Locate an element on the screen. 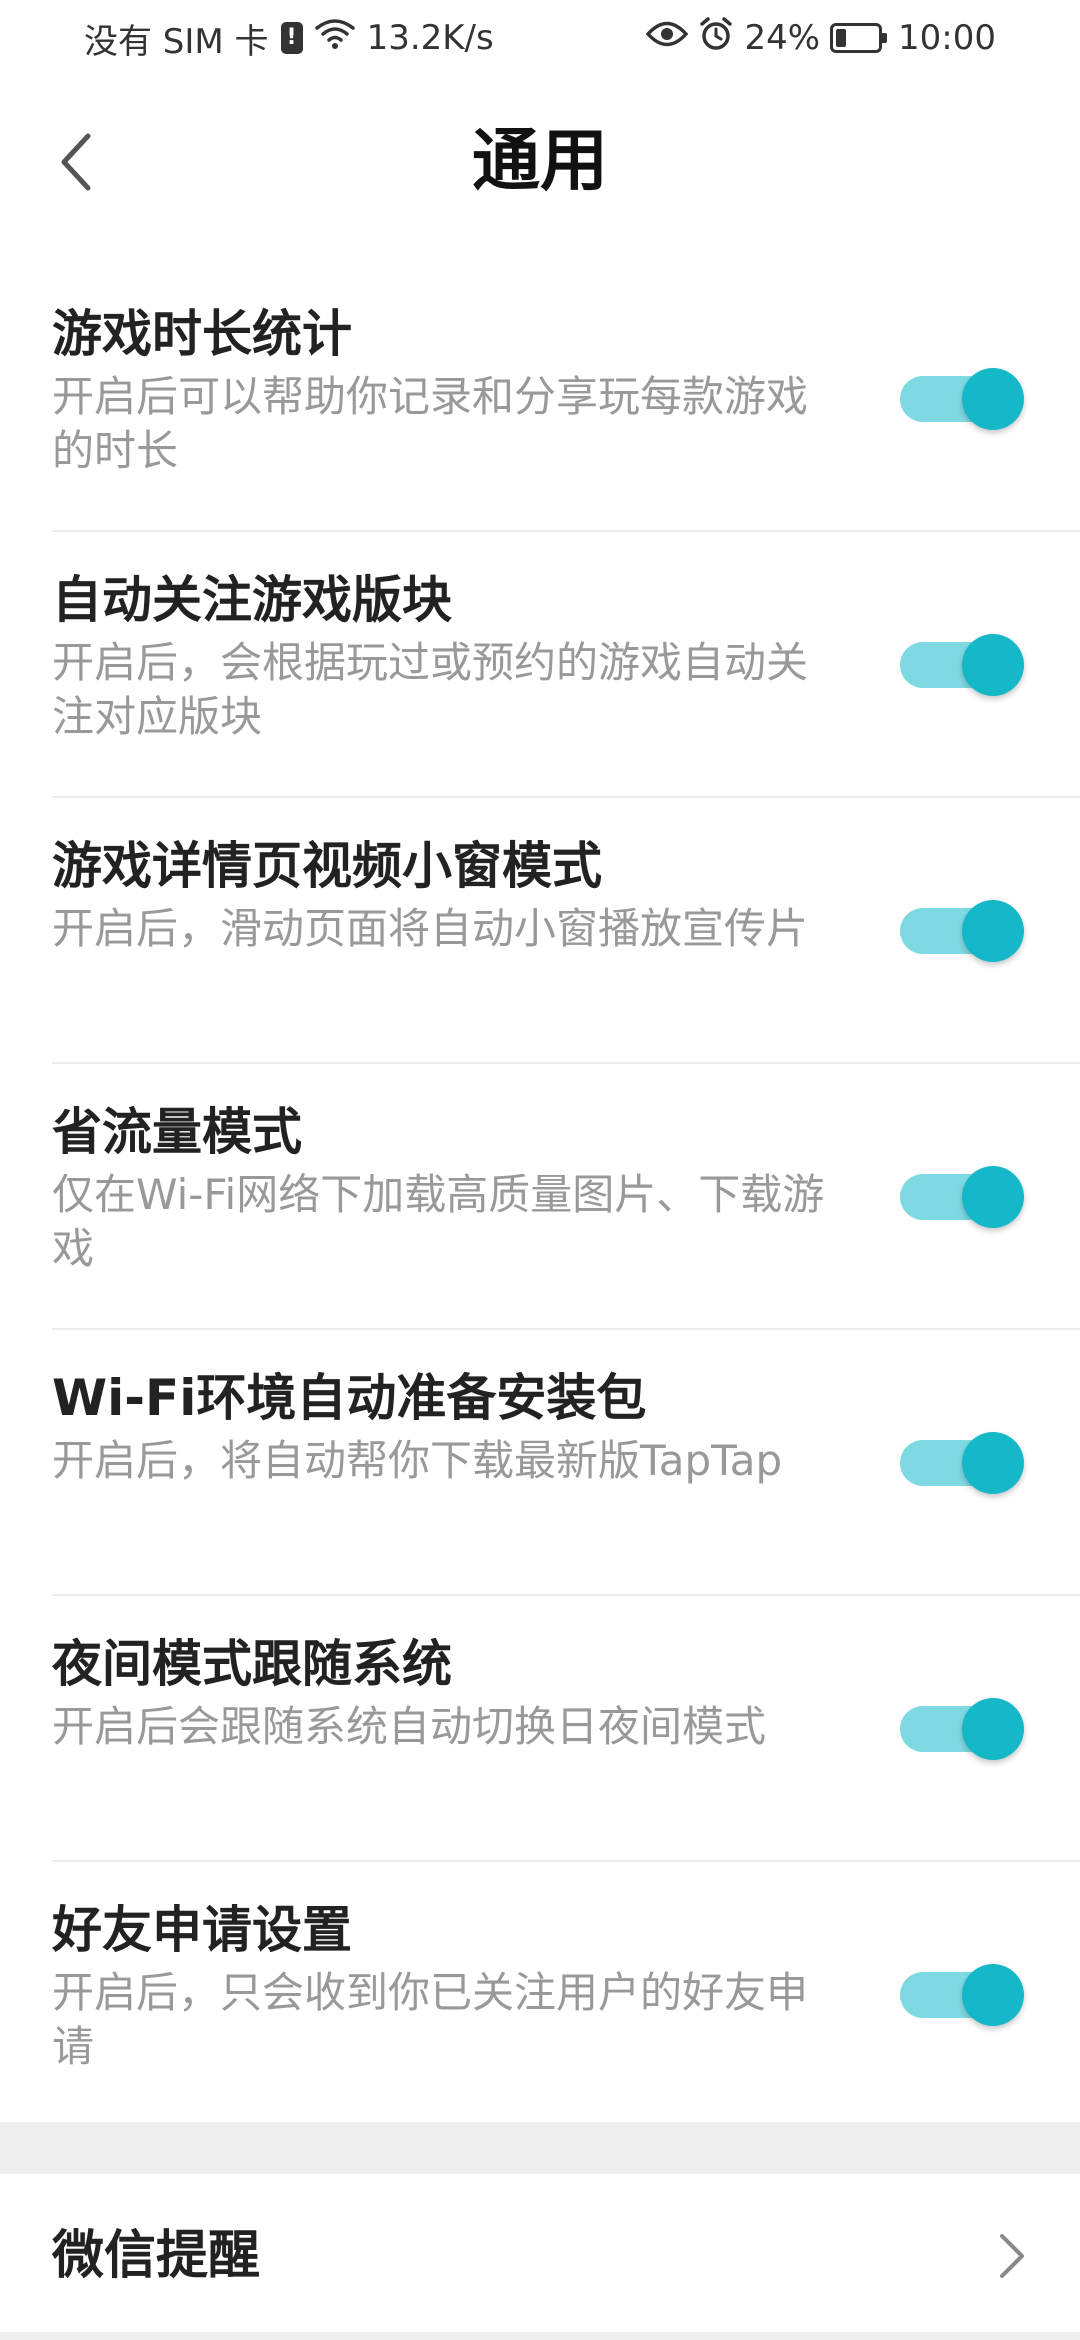 The height and width of the screenshot is (2340, 1080). setting-description: 开启后，会根据玩过或预约的游戏自动关注对应版块 is located at coordinates (430, 689).